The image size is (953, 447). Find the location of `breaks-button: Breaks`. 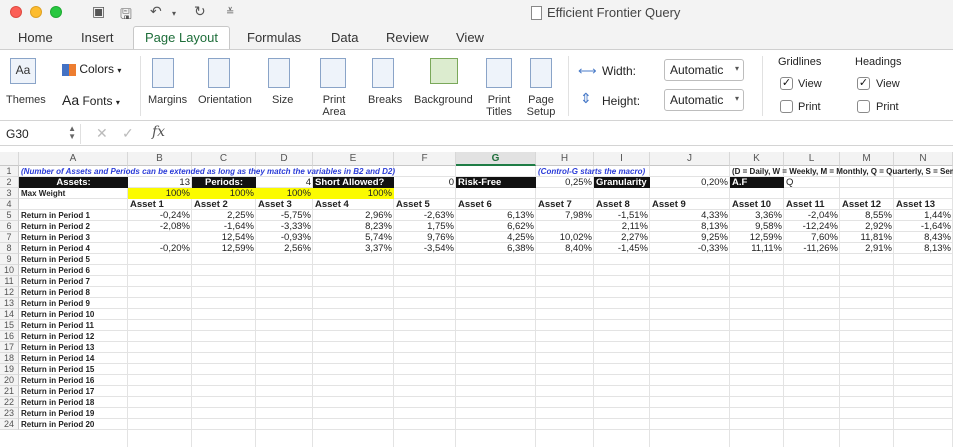

breaks-button: Breaks is located at coordinates (385, 100).